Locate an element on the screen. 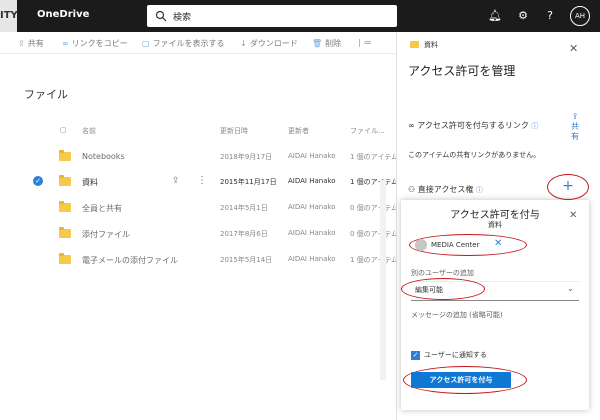 This screenshot has width=600, height=420. file-date: 2014年5月1日 is located at coordinates (244, 208).